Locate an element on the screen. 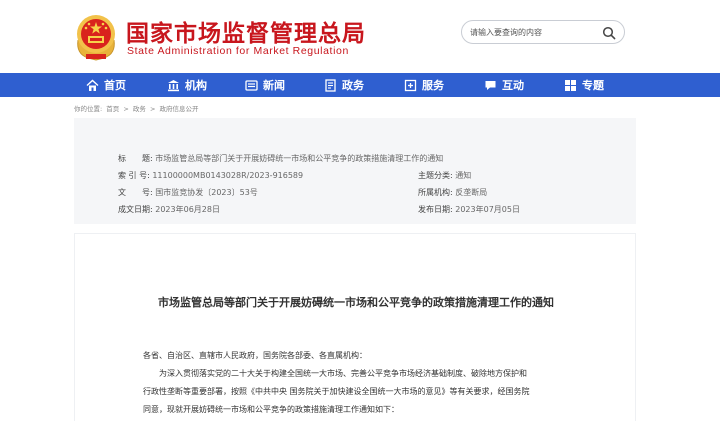  search-box is located at coordinates (543, 32).